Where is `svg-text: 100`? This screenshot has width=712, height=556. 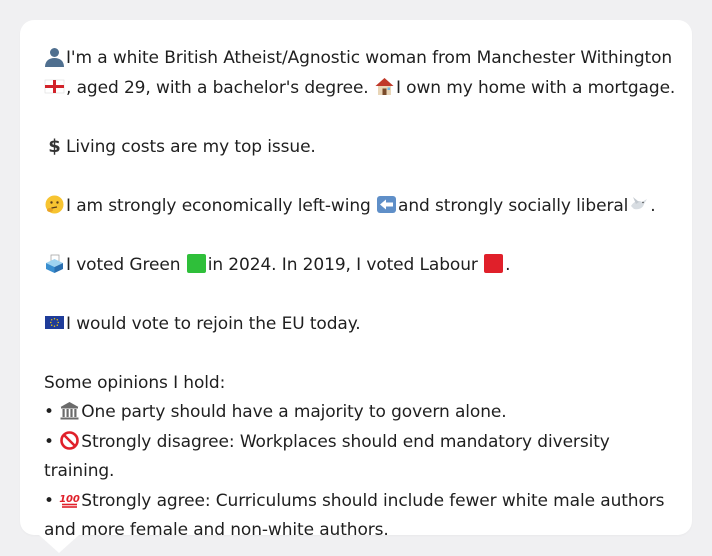
svg-text: 100 is located at coordinates (69, 499).